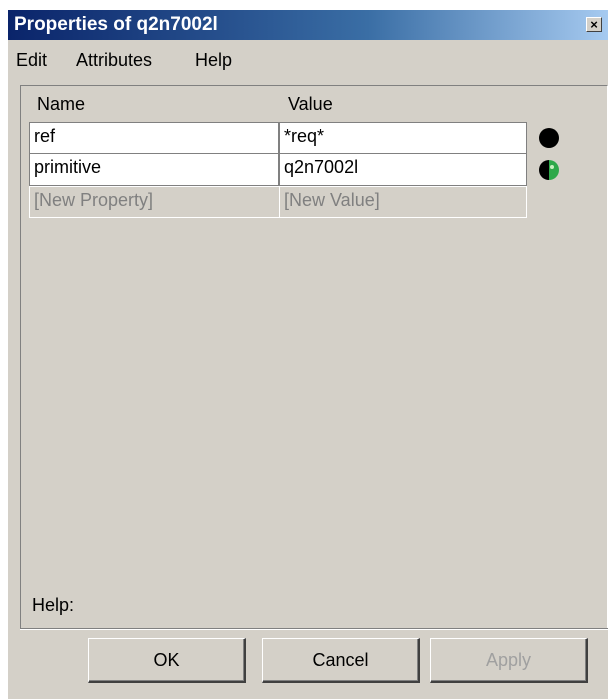 This screenshot has width=610, height=699. I want to click on window-title: Properties of q2n7002l, so click(116, 24).